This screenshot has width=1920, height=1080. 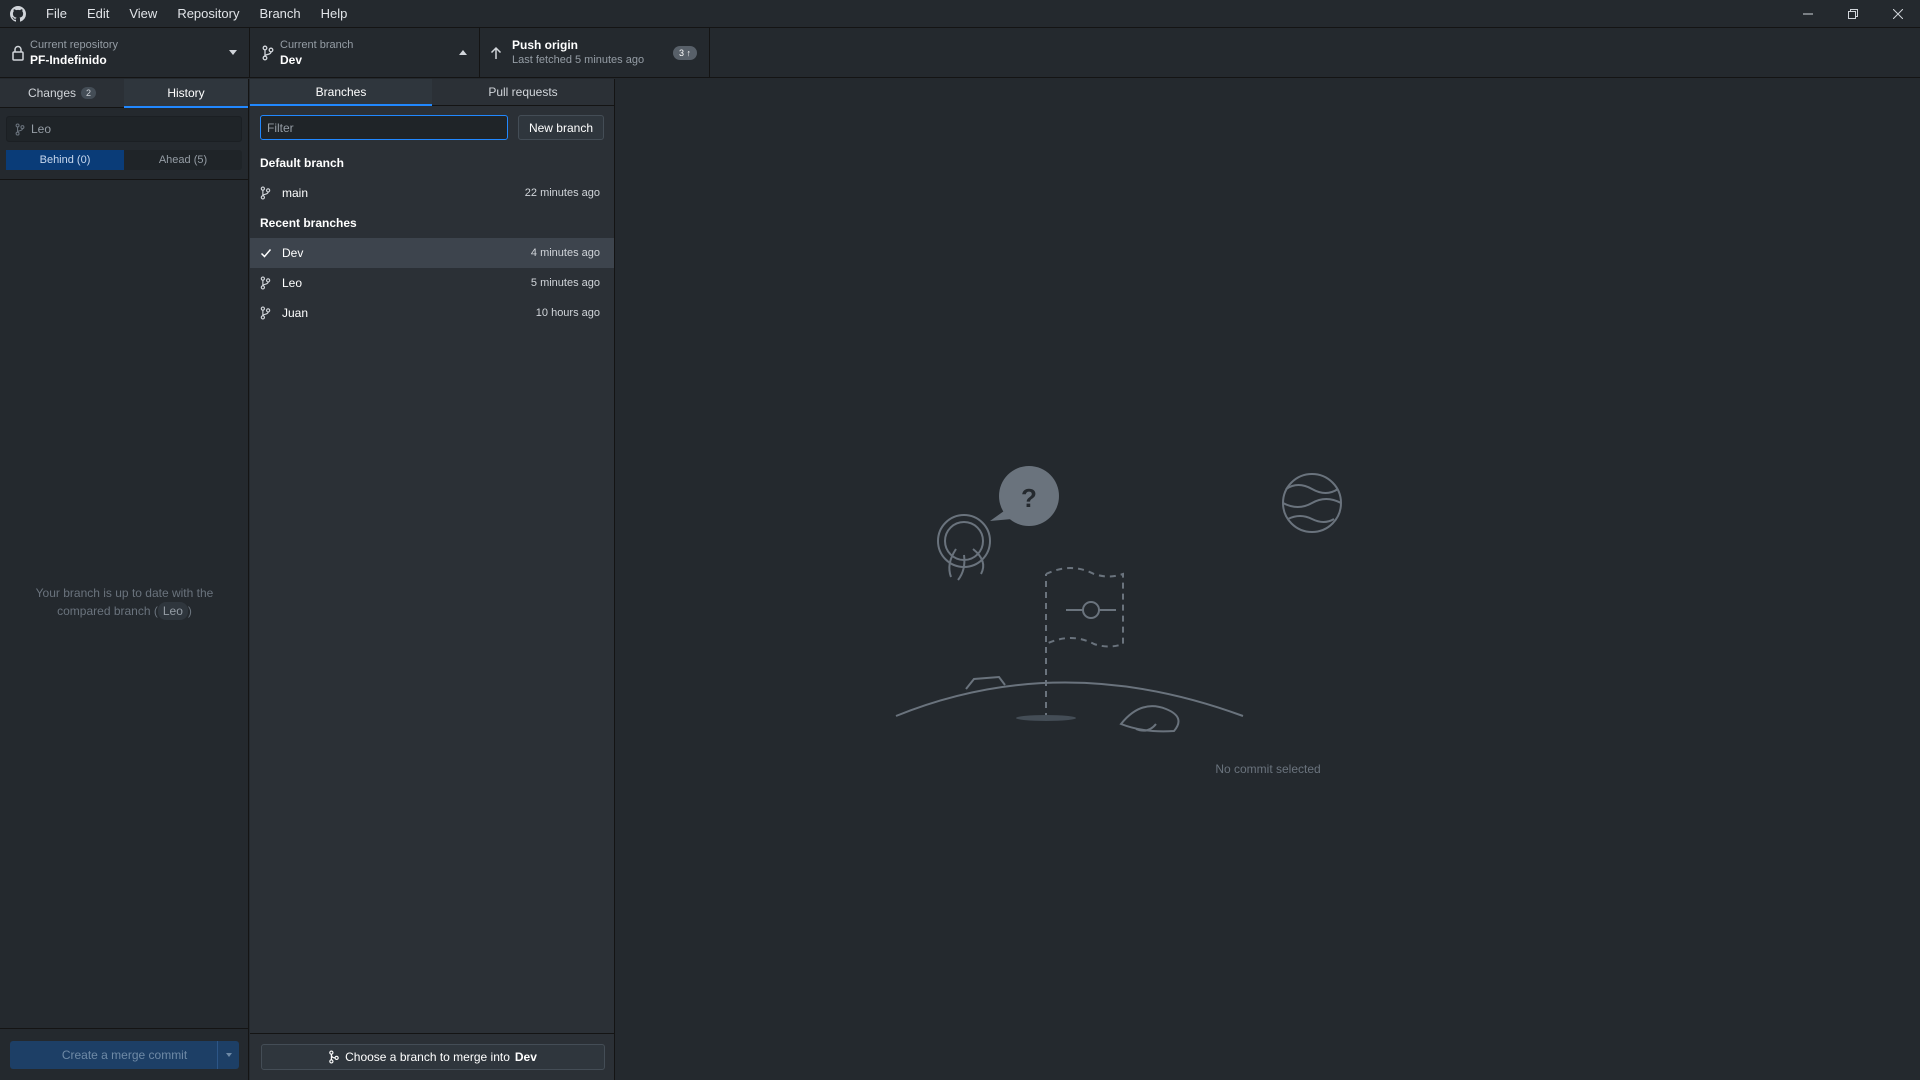 I want to click on menu-edit: Edit, so click(x=98, y=14).